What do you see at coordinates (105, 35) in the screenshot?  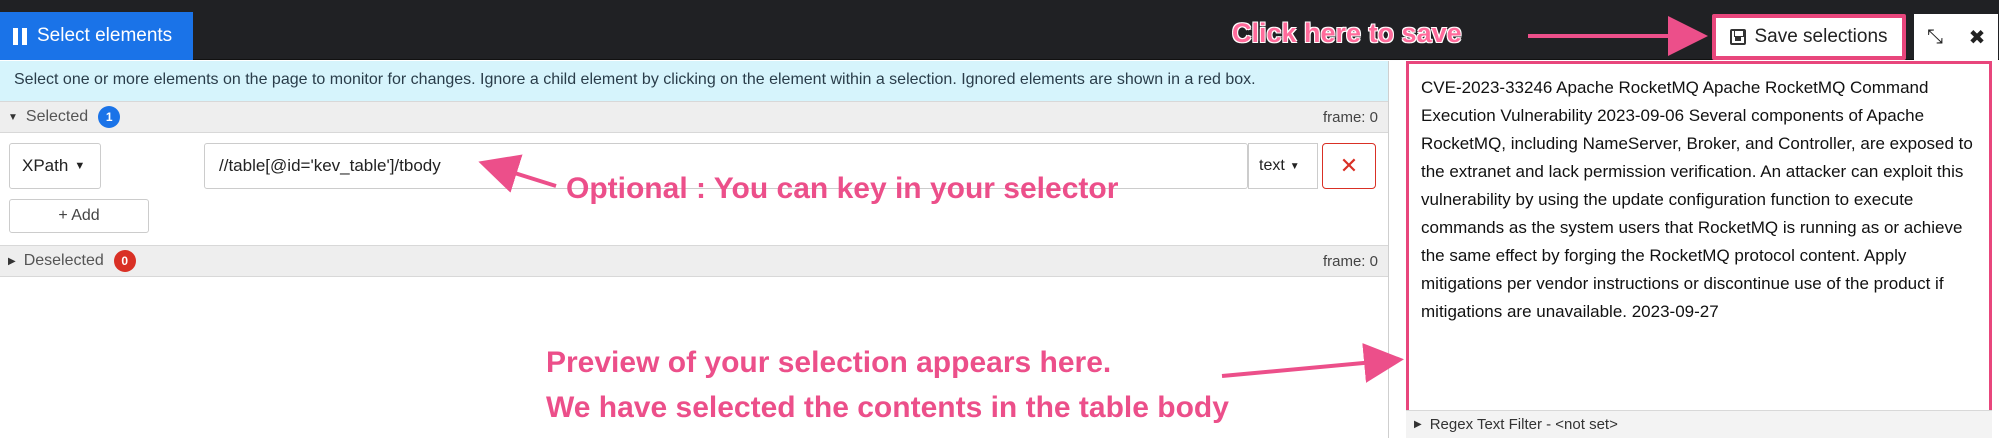 I see `select-elements-label: Select elements` at bounding box center [105, 35].